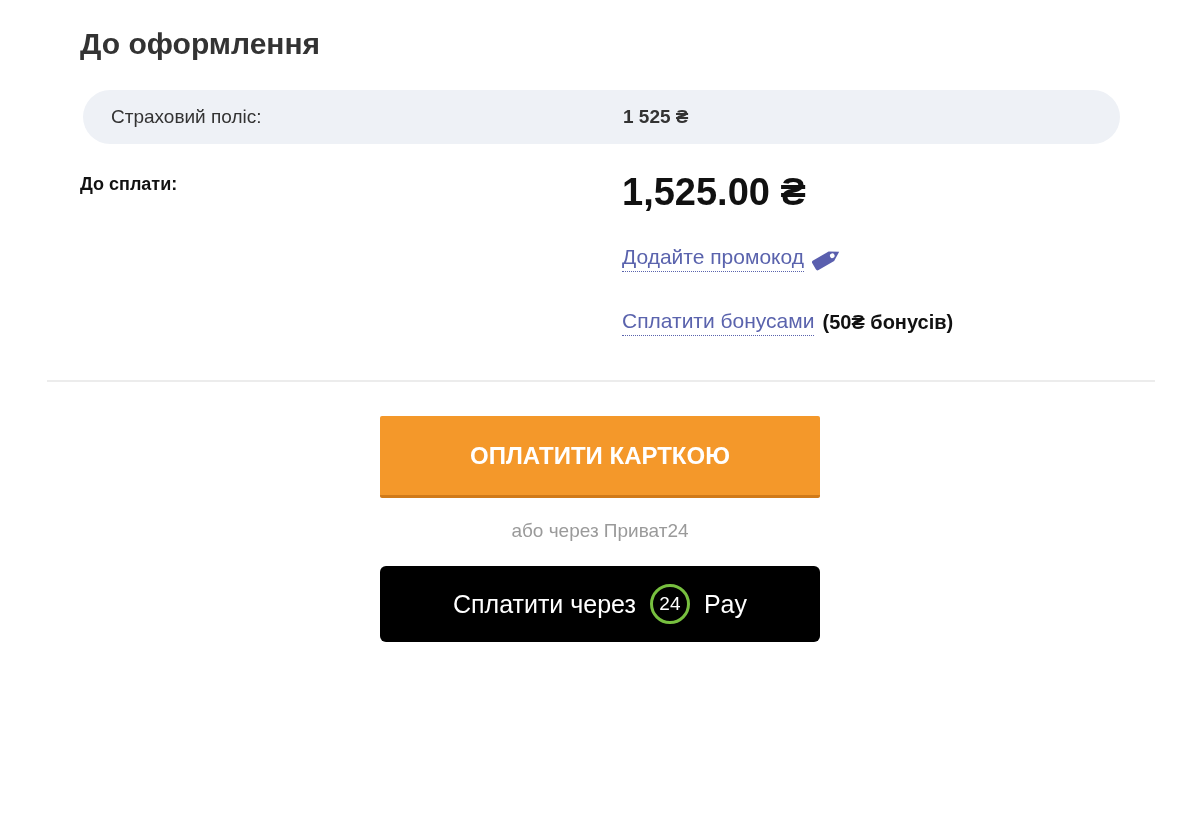 This screenshot has width=1200, height=820. Describe the element at coordinates (888, 322) in the screenshot. I see `bonus-balance-text: (50₴ бонусів)` at that location.